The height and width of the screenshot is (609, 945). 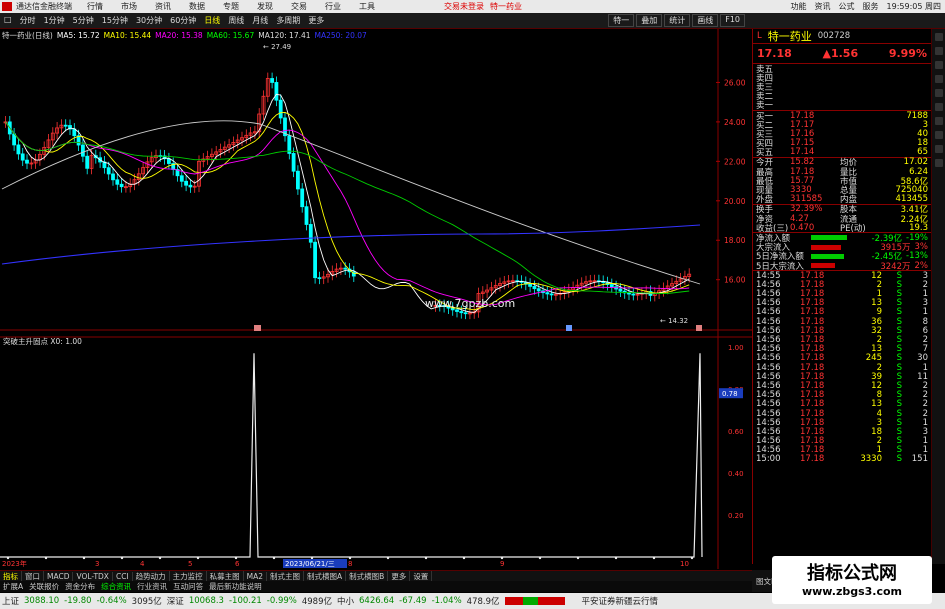 I want to click on tick-row-20: 15:00 17.18 3330 S 151, so click(x=842, y=459).